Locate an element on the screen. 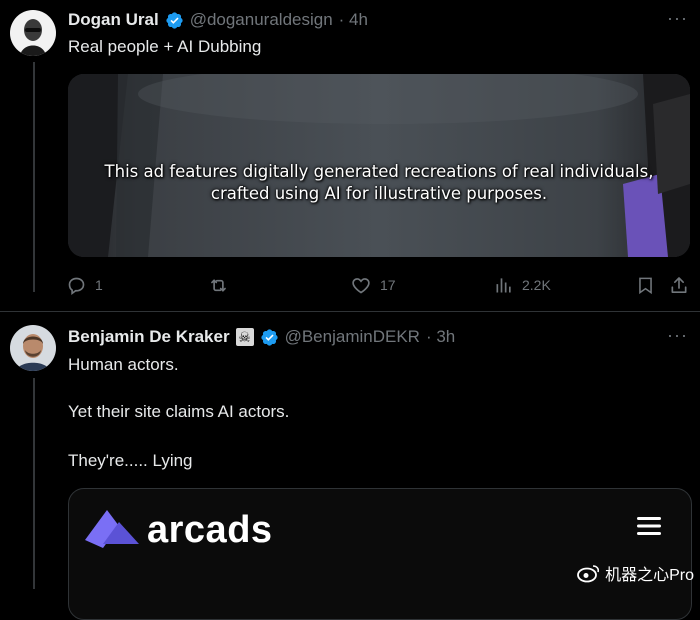 The height and width of the screenshot is (620, 700). heart-icon is located at coordinates (361, 285).